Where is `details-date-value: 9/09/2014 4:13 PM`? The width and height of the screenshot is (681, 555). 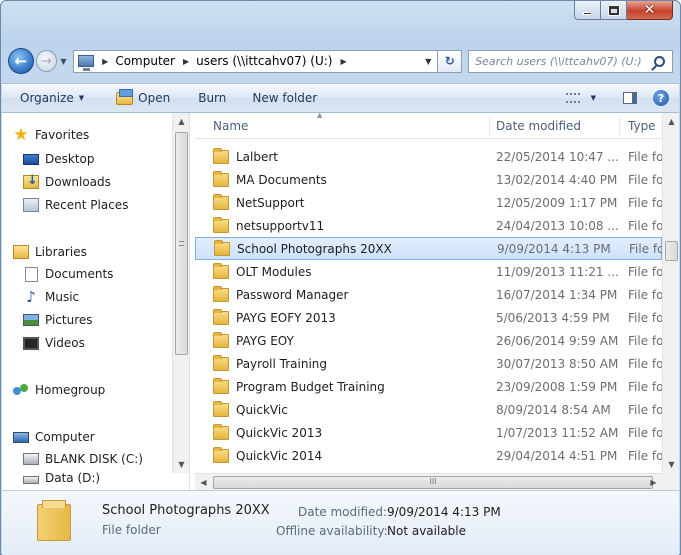 details-date-value: 9/09/2014 4:13 PM is located at coordinates (444, 512).